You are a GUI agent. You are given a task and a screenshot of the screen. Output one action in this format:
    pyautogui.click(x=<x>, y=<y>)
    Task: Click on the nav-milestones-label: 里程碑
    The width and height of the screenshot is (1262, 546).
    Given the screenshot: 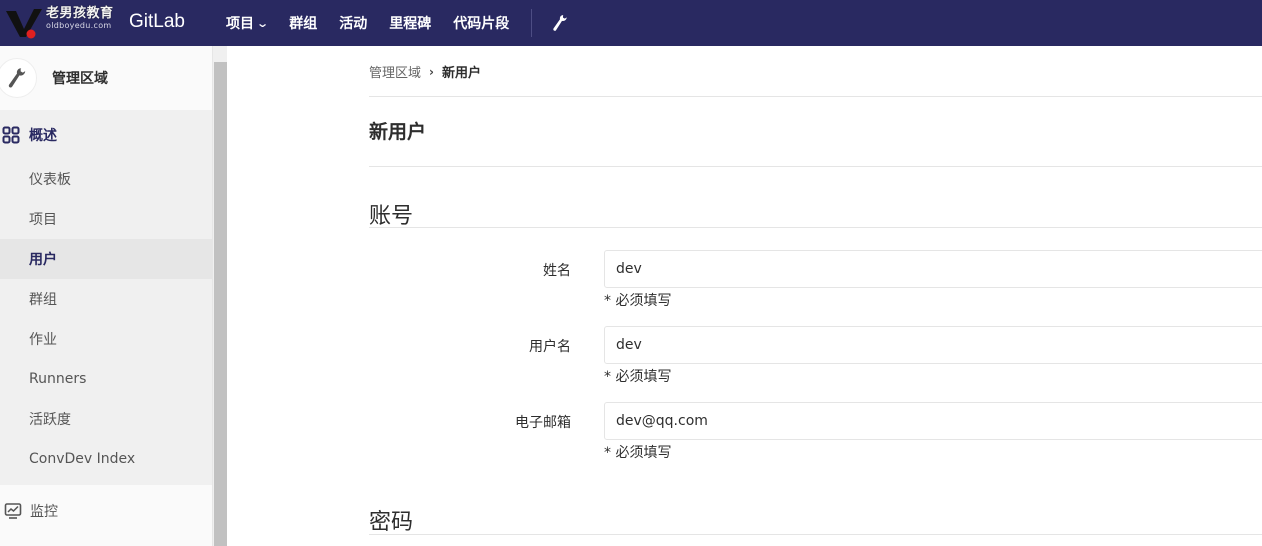 What is the action you would take?
    pyautogui.click(x=410, y=24)
    